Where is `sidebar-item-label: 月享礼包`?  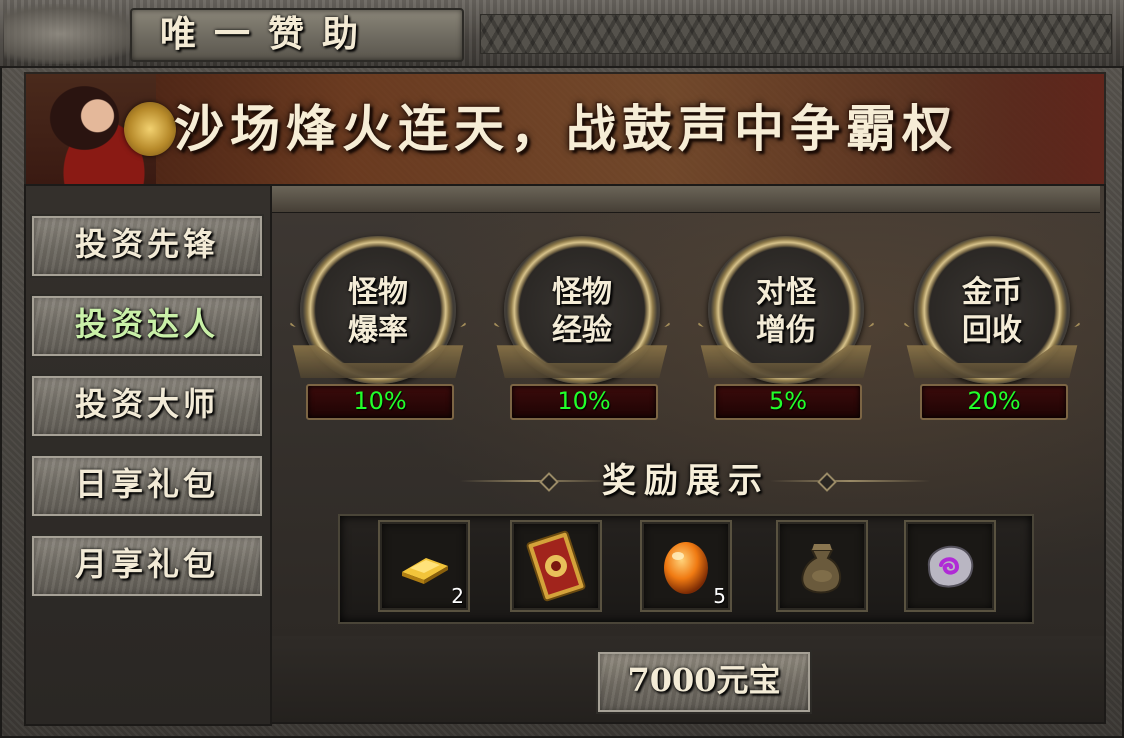
sidebar-item-label: 月享礼包 is located at coordinates (146, 564).